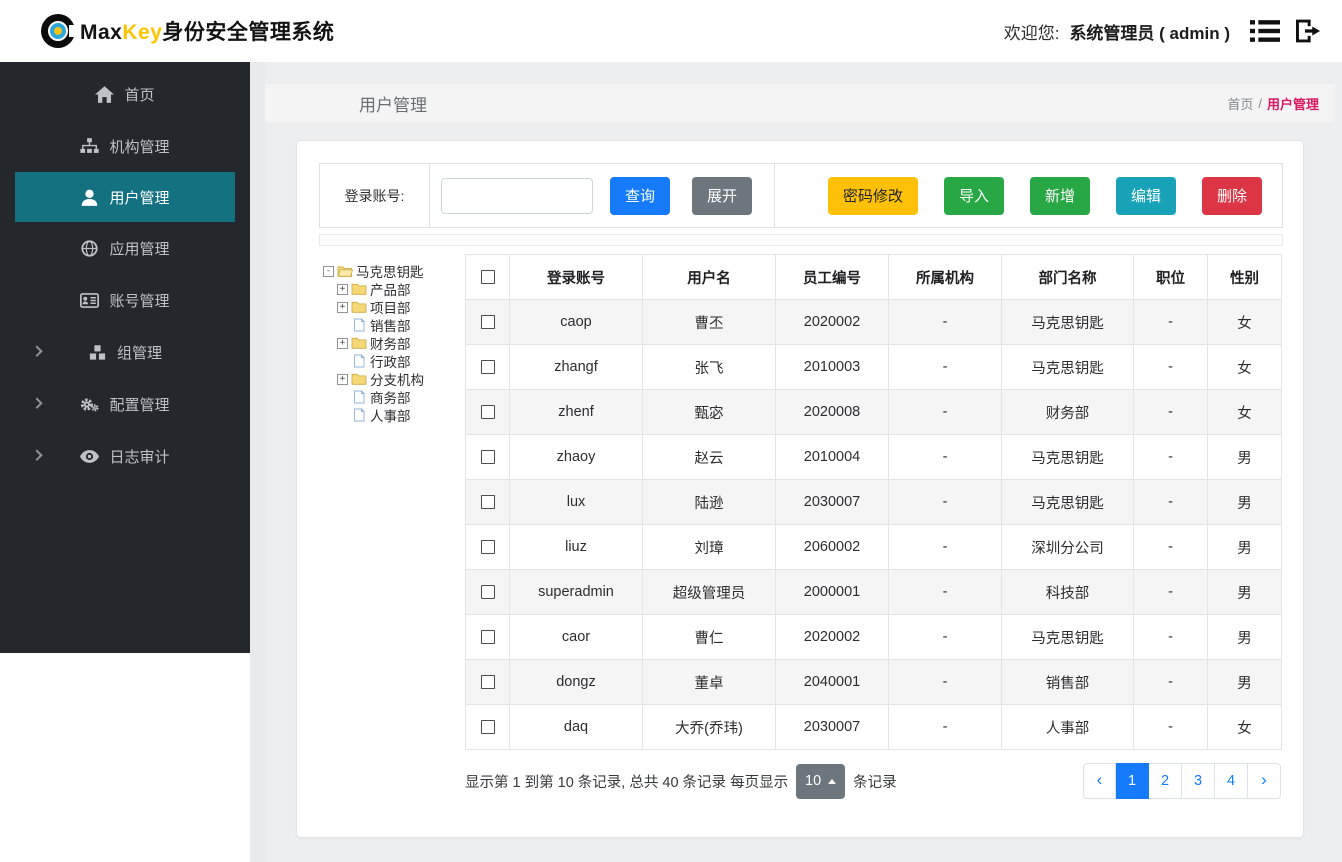  I want to click on action-button-2: 新增, so click(1059, 195).